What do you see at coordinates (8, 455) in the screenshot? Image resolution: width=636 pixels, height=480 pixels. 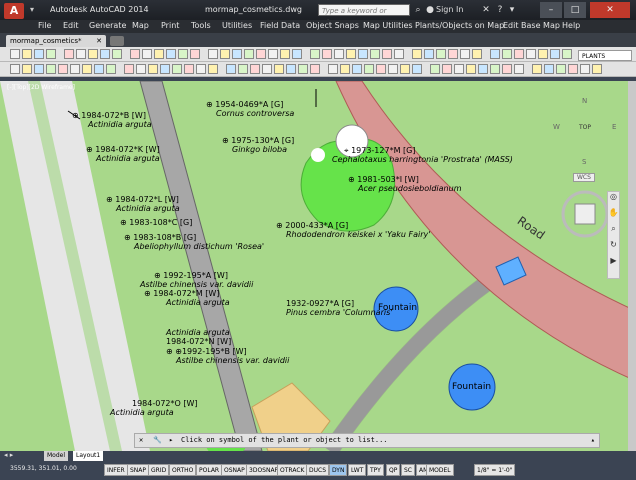 I see `tab-nav-icon: ◂ ▸` at bounding box center [8, 455].